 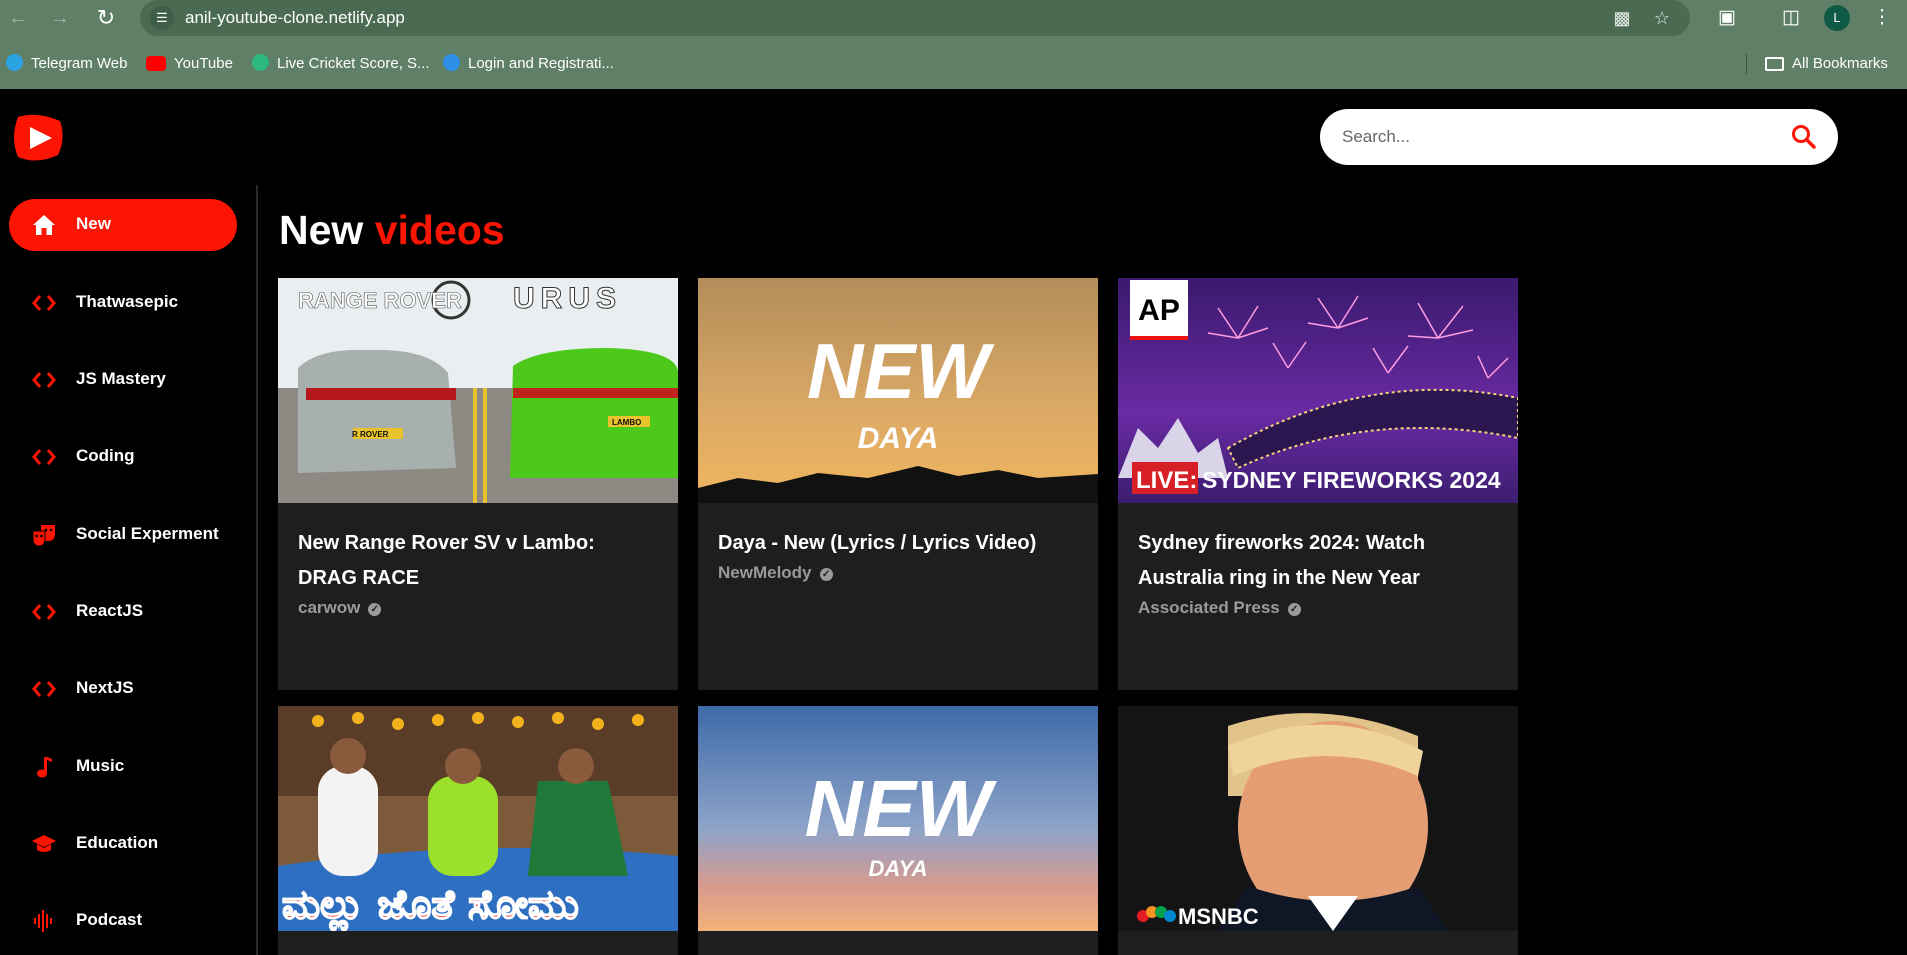 What do you see at coordinates (106, 18) in the screenshot?
I see `reload-icon: ↻` at bounding box center [106, 18].